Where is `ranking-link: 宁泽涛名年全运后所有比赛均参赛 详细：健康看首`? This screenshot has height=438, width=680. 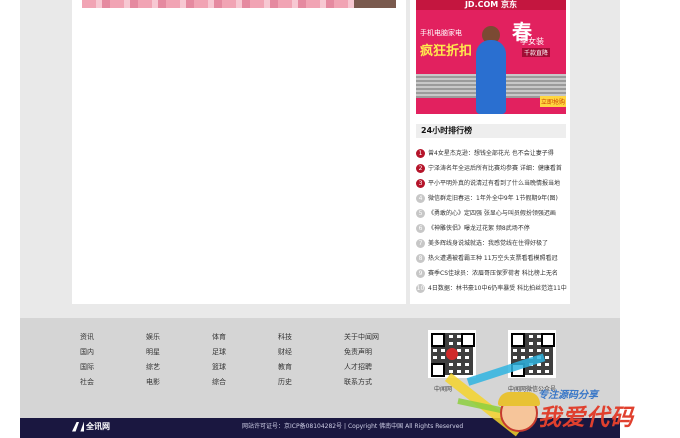
ranking-link: 宁泽涛名年全运后所有比赛均参赛 详细：健康看首 is located at coordinates (495, 168).